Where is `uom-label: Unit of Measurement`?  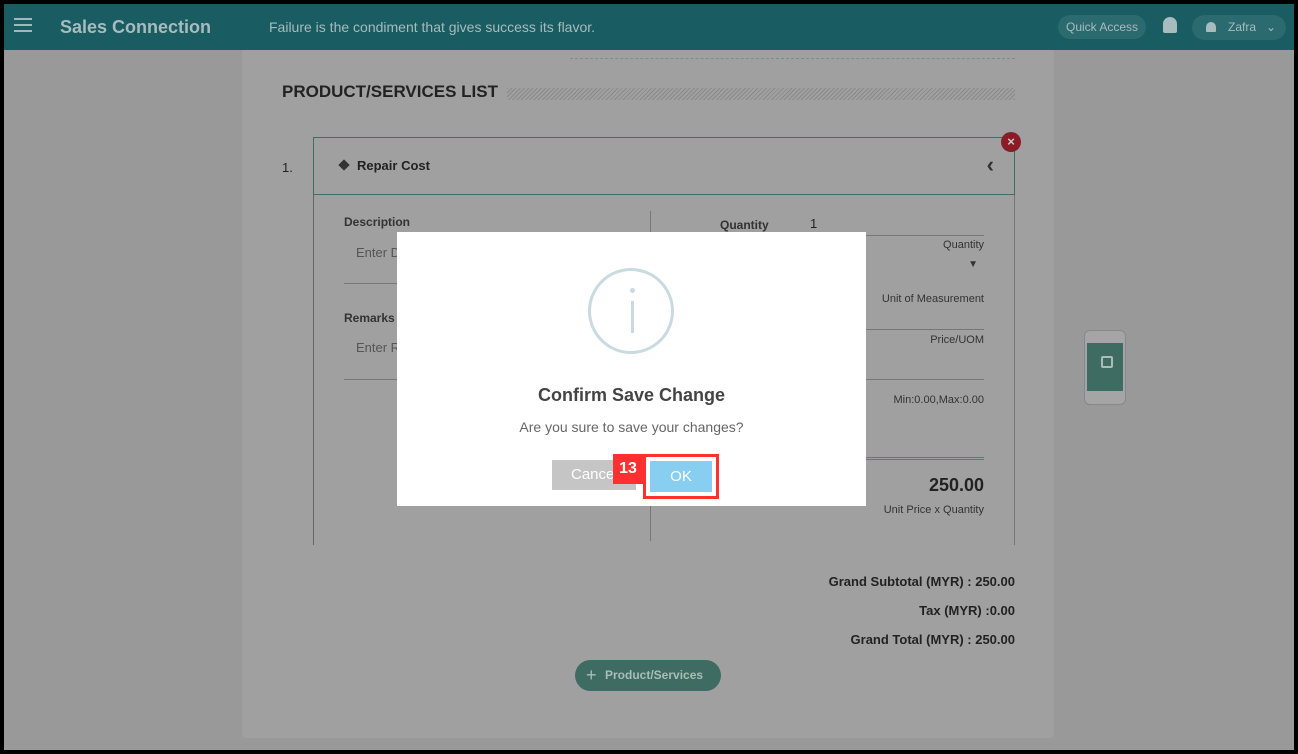 uom-label: Unit of Measurement is located at coordinates (932, 299).